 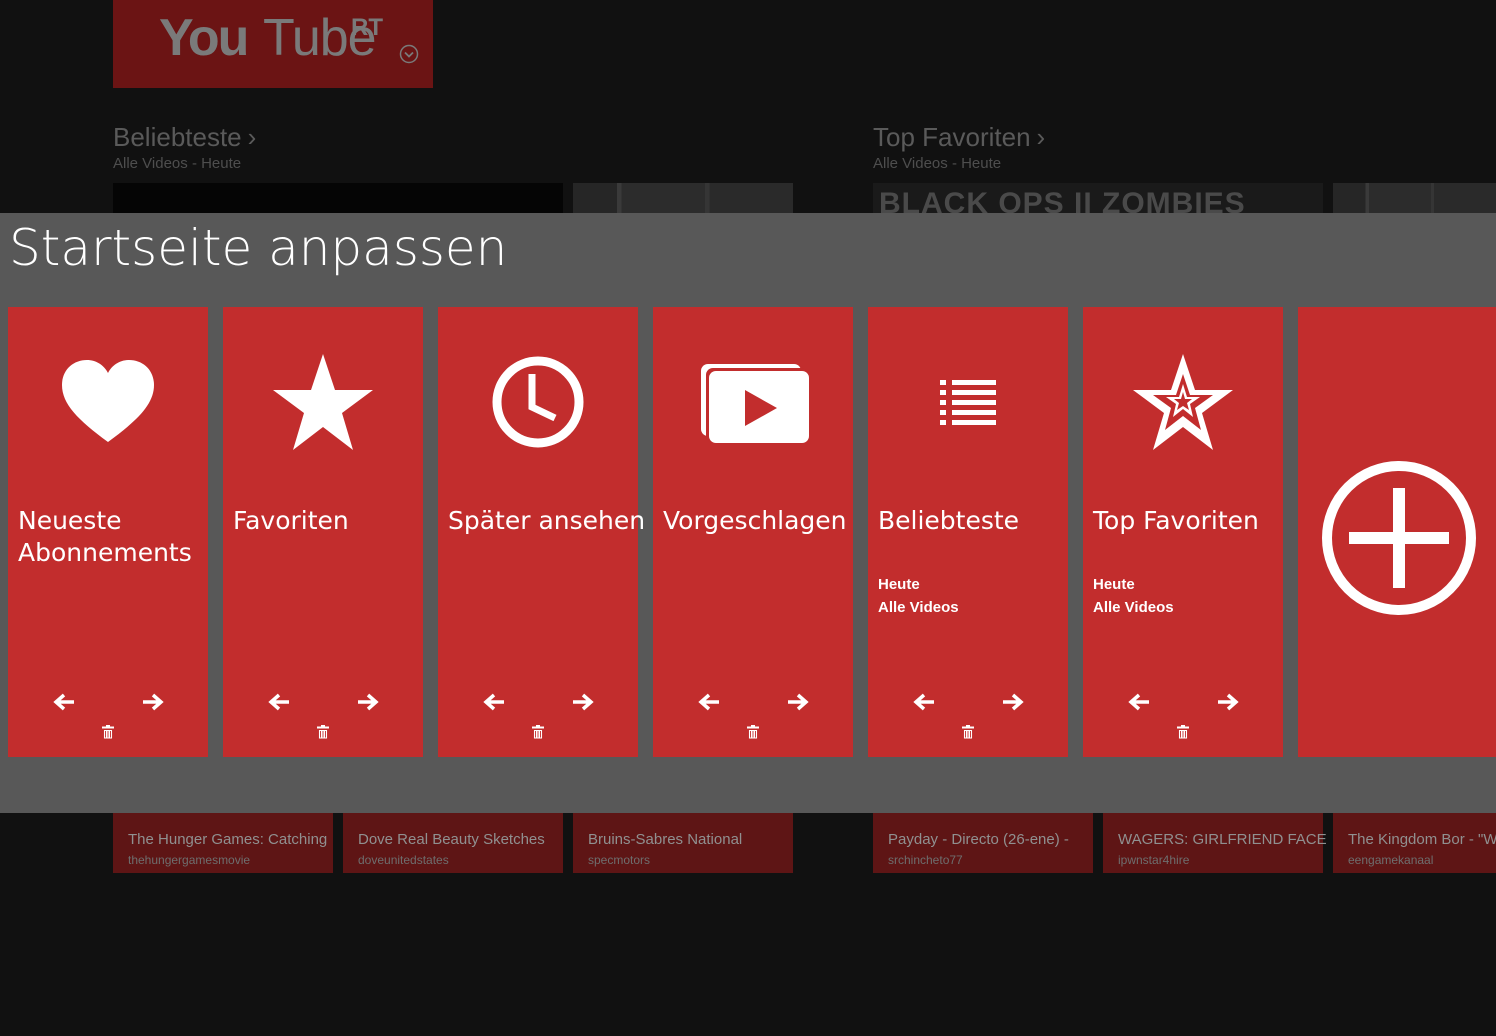 I want to click on video-title: The Hunger Games: Catching, so click(x=228, y=839).